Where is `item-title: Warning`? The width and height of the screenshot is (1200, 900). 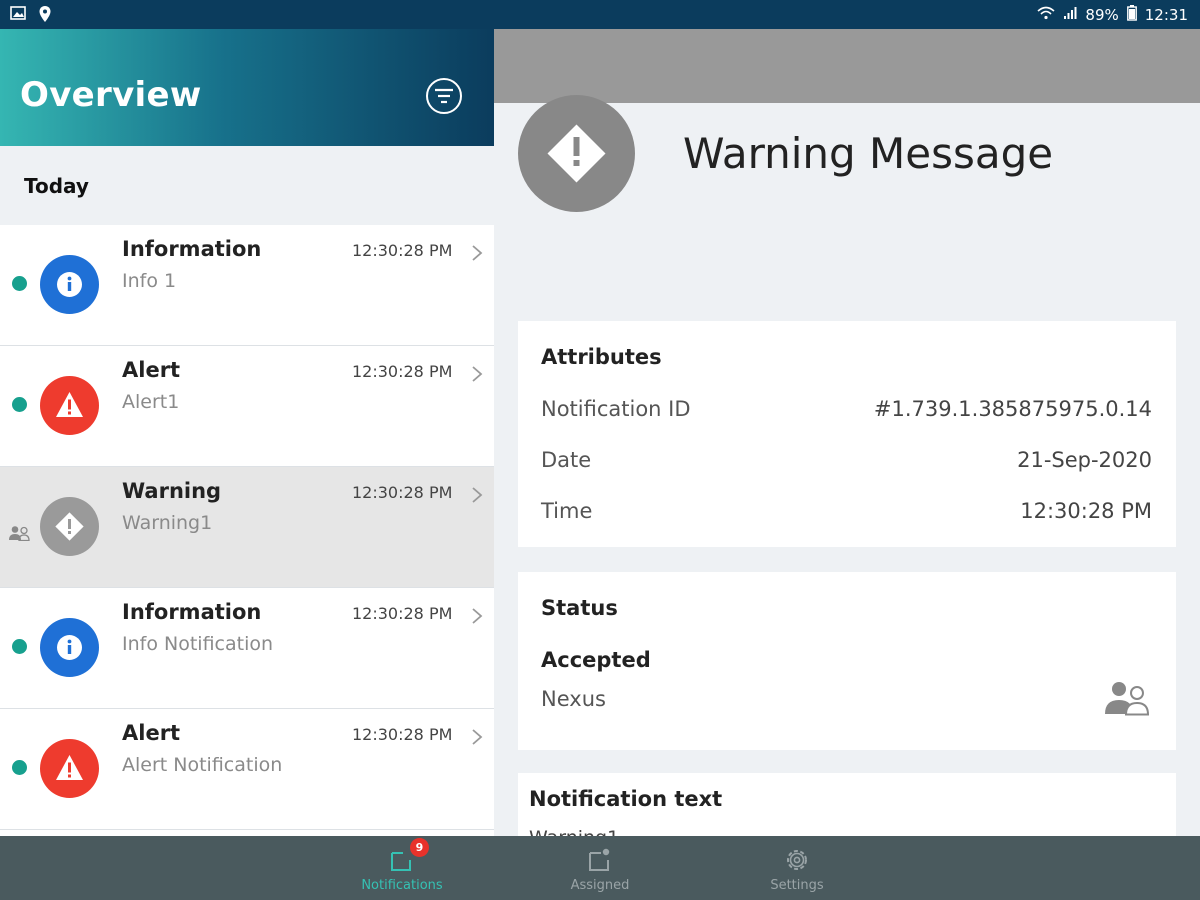 item-title: Warning is located at coordinates (172, 491).